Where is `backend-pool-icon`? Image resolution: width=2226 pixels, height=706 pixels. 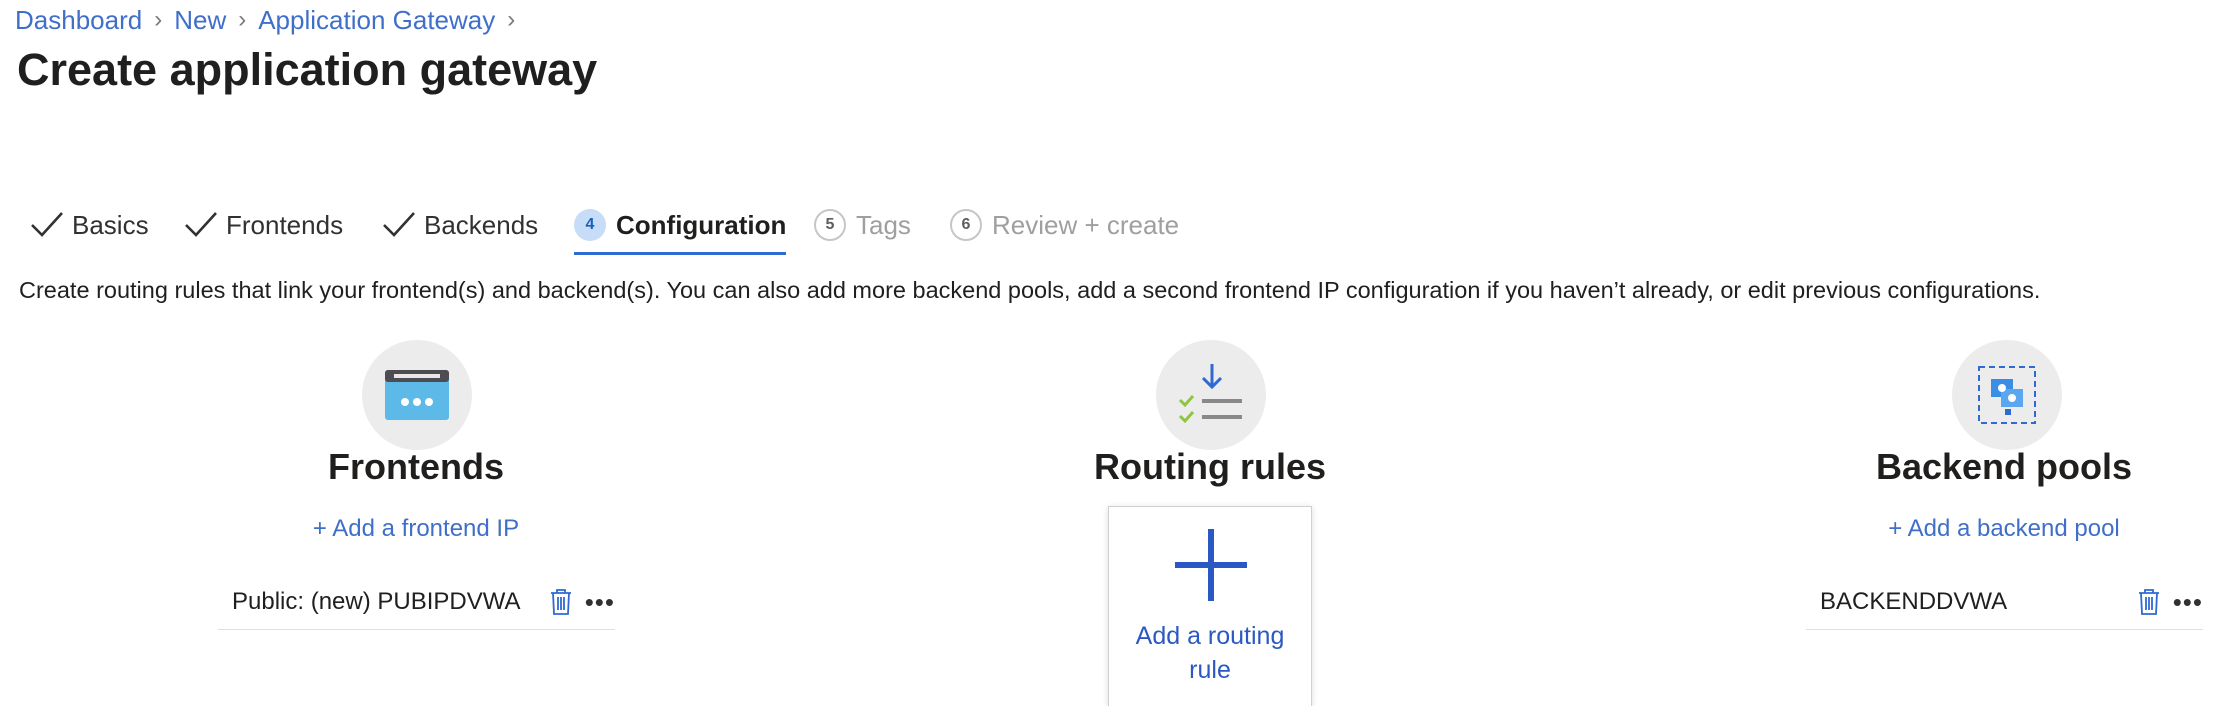
backend-pool-icon is located at coordinates (2007, 395).